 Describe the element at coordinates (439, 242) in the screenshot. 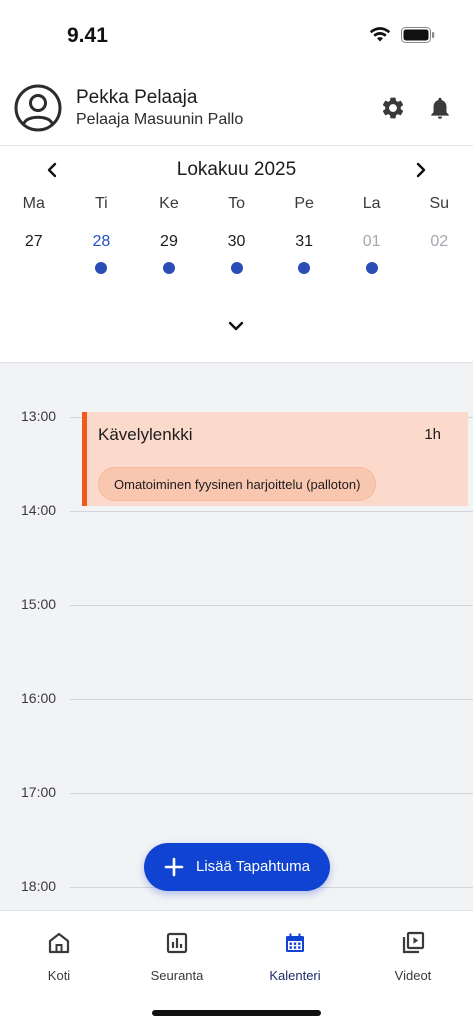

I see `date-cell: 02` at that location.